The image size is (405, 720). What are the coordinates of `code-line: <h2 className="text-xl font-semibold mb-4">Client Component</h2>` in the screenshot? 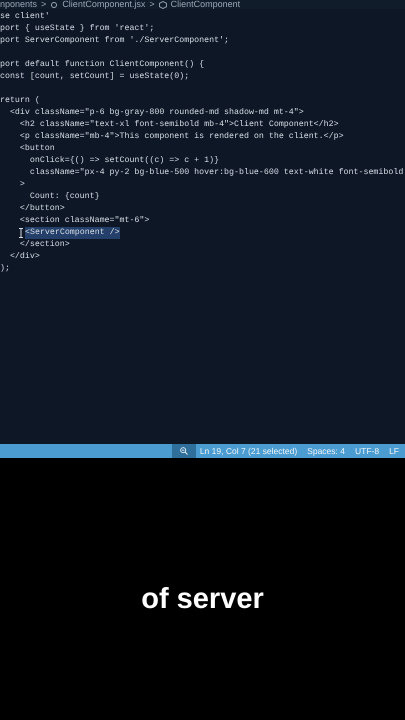 It's located at (178, 124).